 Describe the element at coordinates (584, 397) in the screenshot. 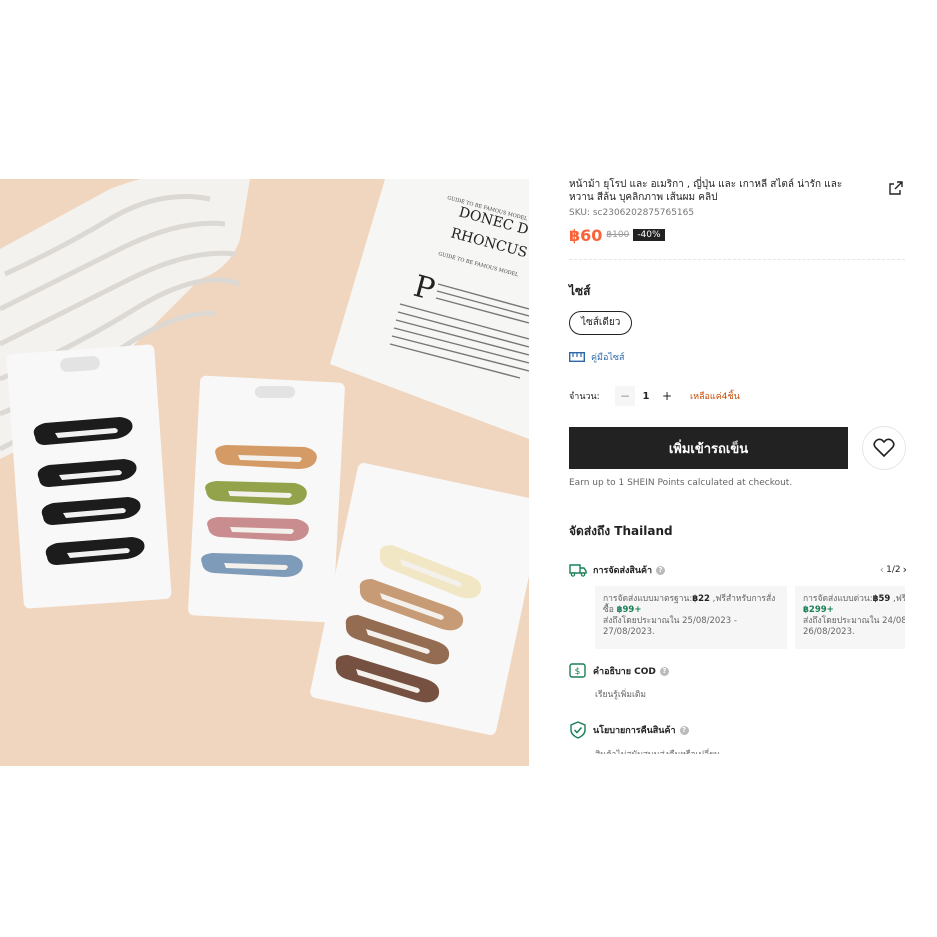

I see `quantity-label: จำนวน:` at that location.